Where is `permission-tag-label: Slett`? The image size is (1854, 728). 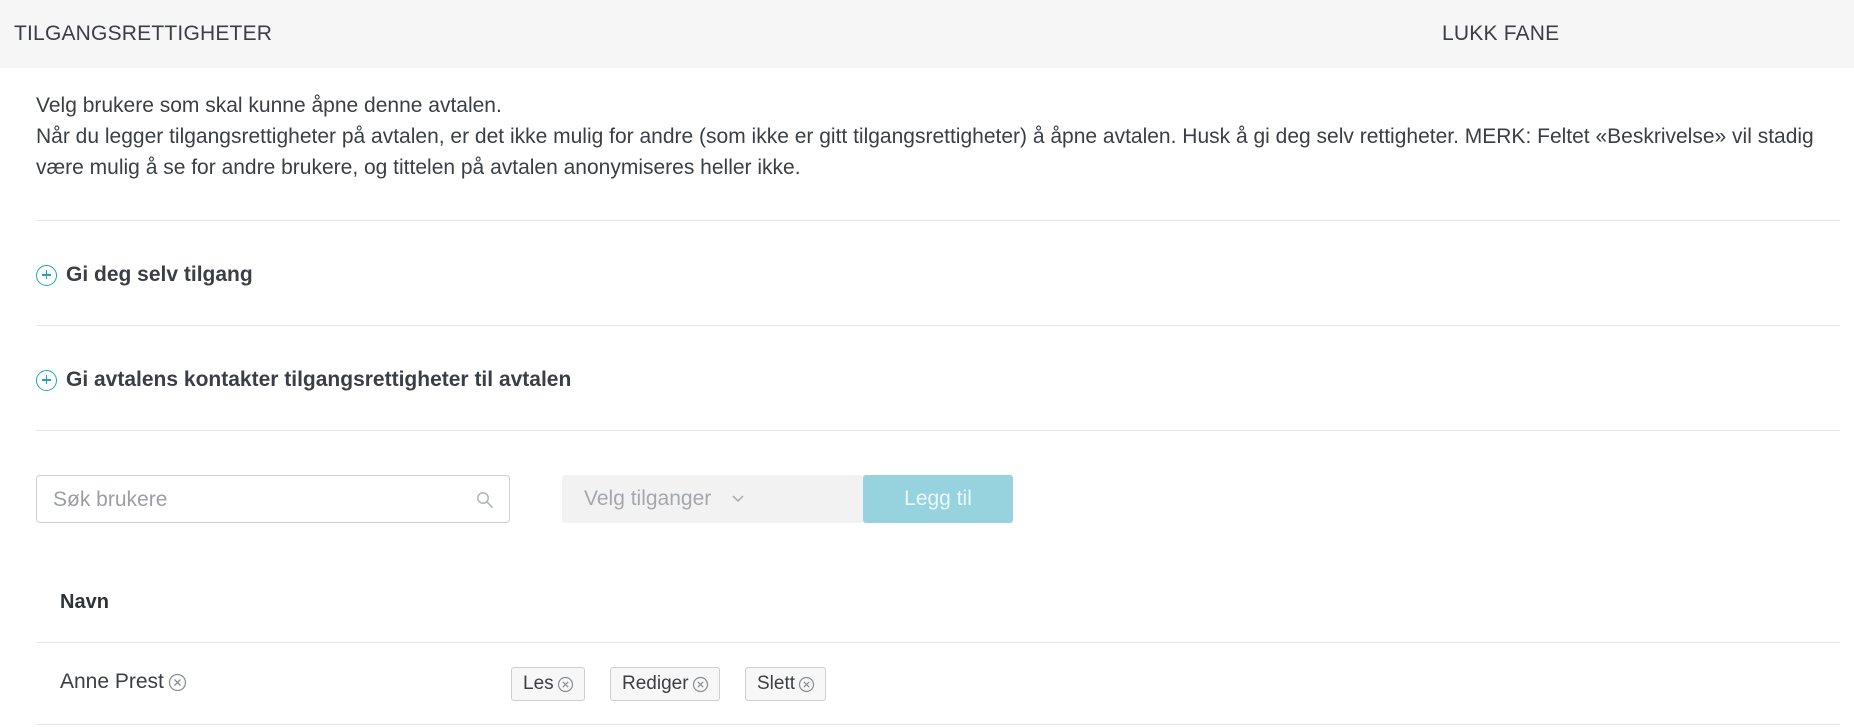
permission-tag-label: Slett is located at coordinates (776, 683).